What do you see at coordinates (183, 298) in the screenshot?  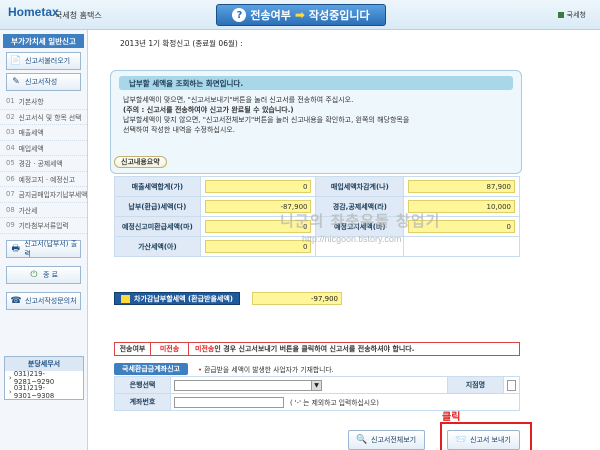 I see `final-tax-label-text: 차가감납부할세액 (환급받을세액)` at bounding box center [183, 298].